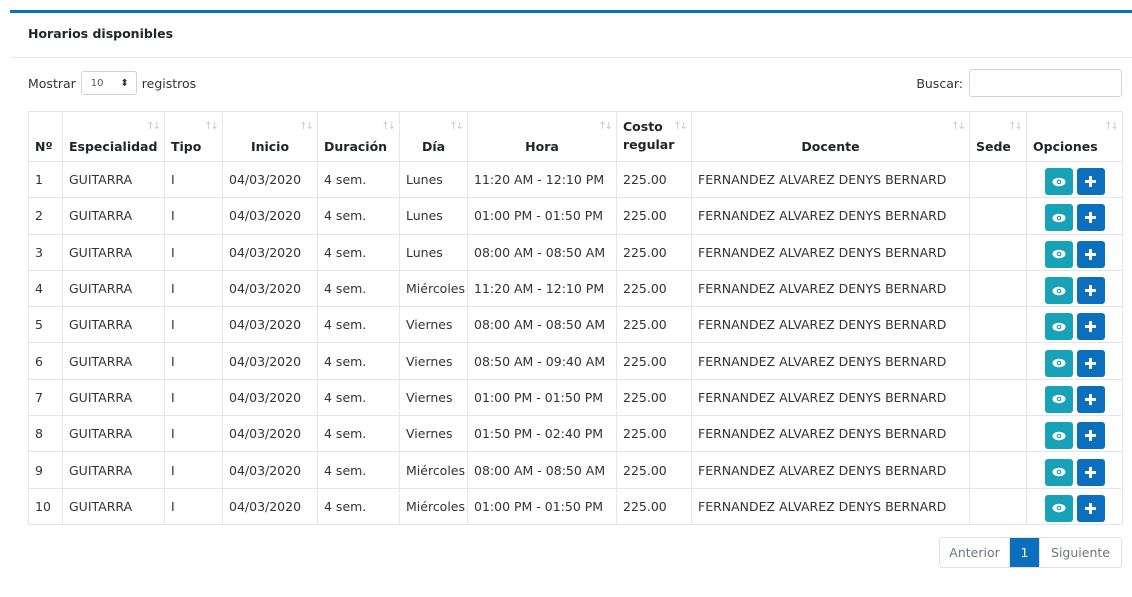  What do you see at coordinates (1024, 552) in the screenshot?
I see `pagination-page-1: 1` at bounding box center [1024, 552].